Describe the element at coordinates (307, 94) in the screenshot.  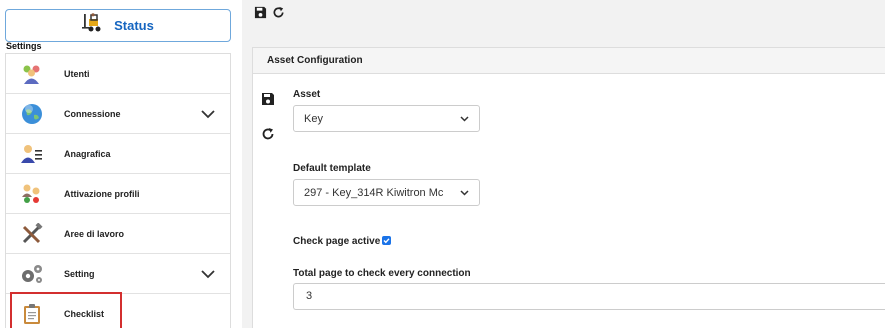
I see `asset-label: Asset` at that location.